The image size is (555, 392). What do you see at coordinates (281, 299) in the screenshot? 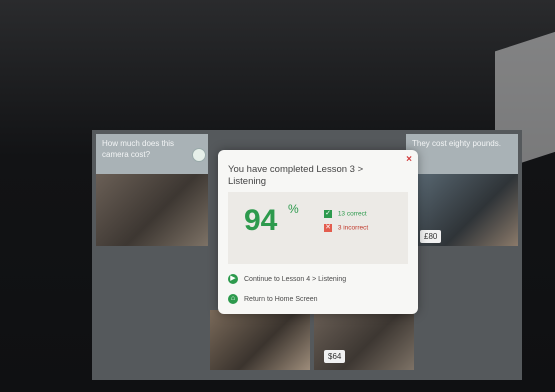
I see `home-label: Return to Home Screen` at bounding box center [281, 299].